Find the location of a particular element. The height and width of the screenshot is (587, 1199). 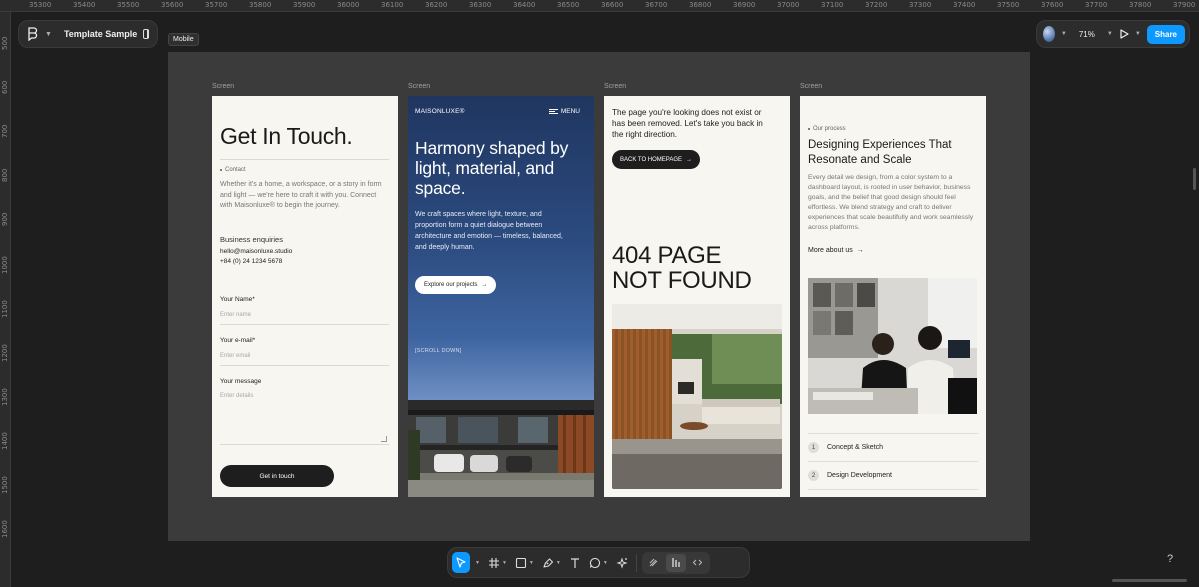

draw-mode-icon is located at coordinates (653, 562).